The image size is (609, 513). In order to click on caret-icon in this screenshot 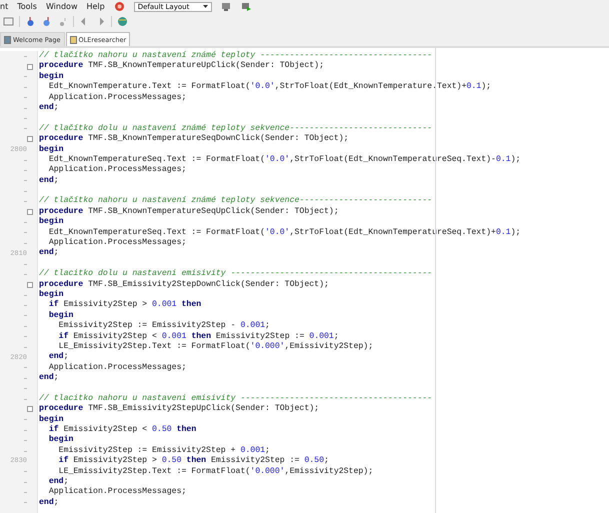, I will do `click(205, 6)`.